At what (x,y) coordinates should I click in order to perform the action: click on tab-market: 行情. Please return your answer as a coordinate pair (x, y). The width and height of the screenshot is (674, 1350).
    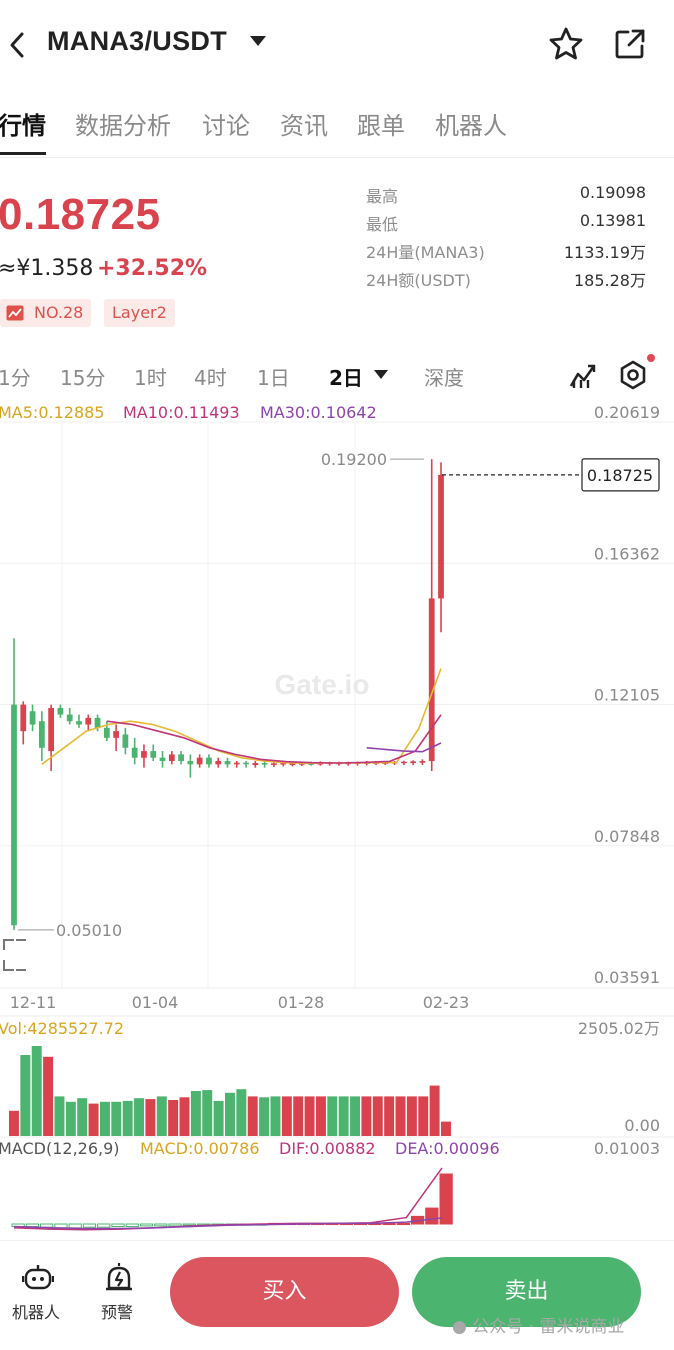
    Looking at the image, I should click on (23, 123).